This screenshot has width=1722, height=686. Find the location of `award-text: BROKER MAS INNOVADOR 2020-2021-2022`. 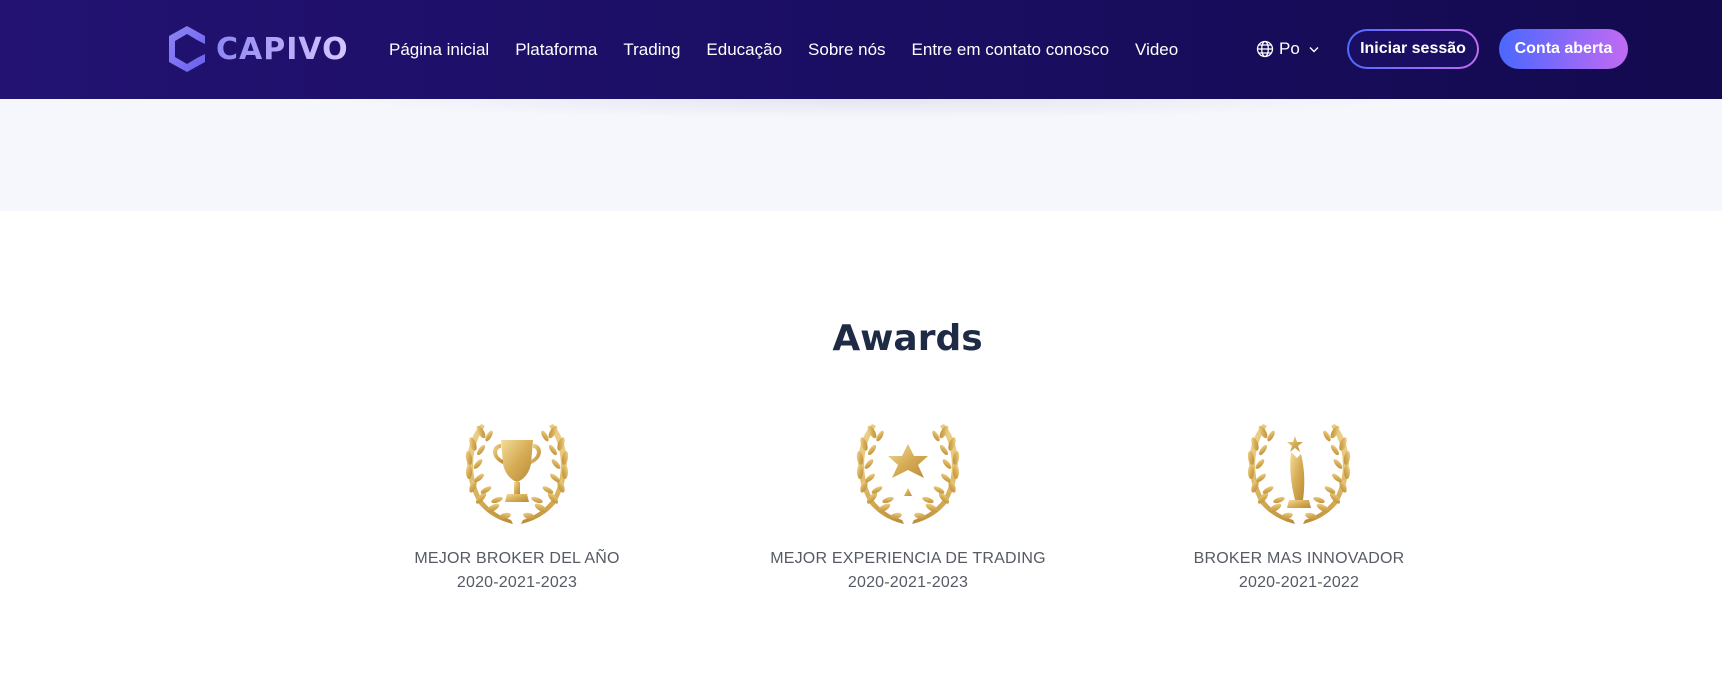

award-text: BROKER MAS INNOVADOR 2020-2021-2022 is located at coordinates (1299, 571).